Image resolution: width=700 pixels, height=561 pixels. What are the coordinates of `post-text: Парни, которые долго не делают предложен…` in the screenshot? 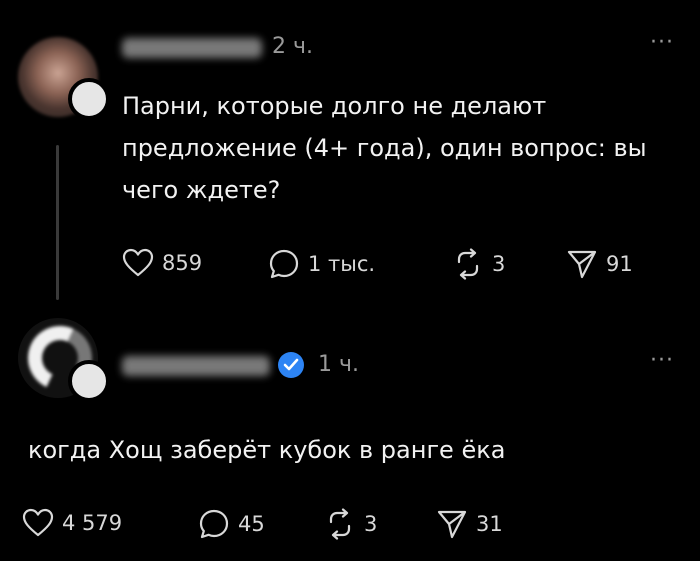 It's located at (384, 148).